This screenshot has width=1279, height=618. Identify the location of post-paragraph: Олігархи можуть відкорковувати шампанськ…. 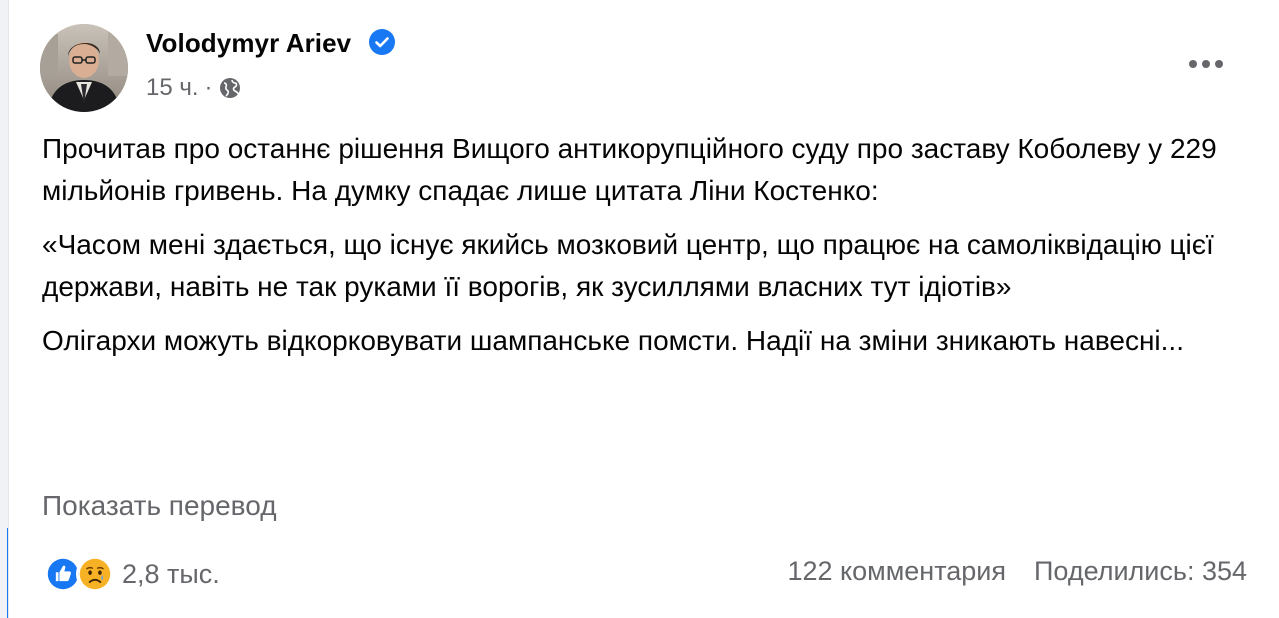
(613, 340).